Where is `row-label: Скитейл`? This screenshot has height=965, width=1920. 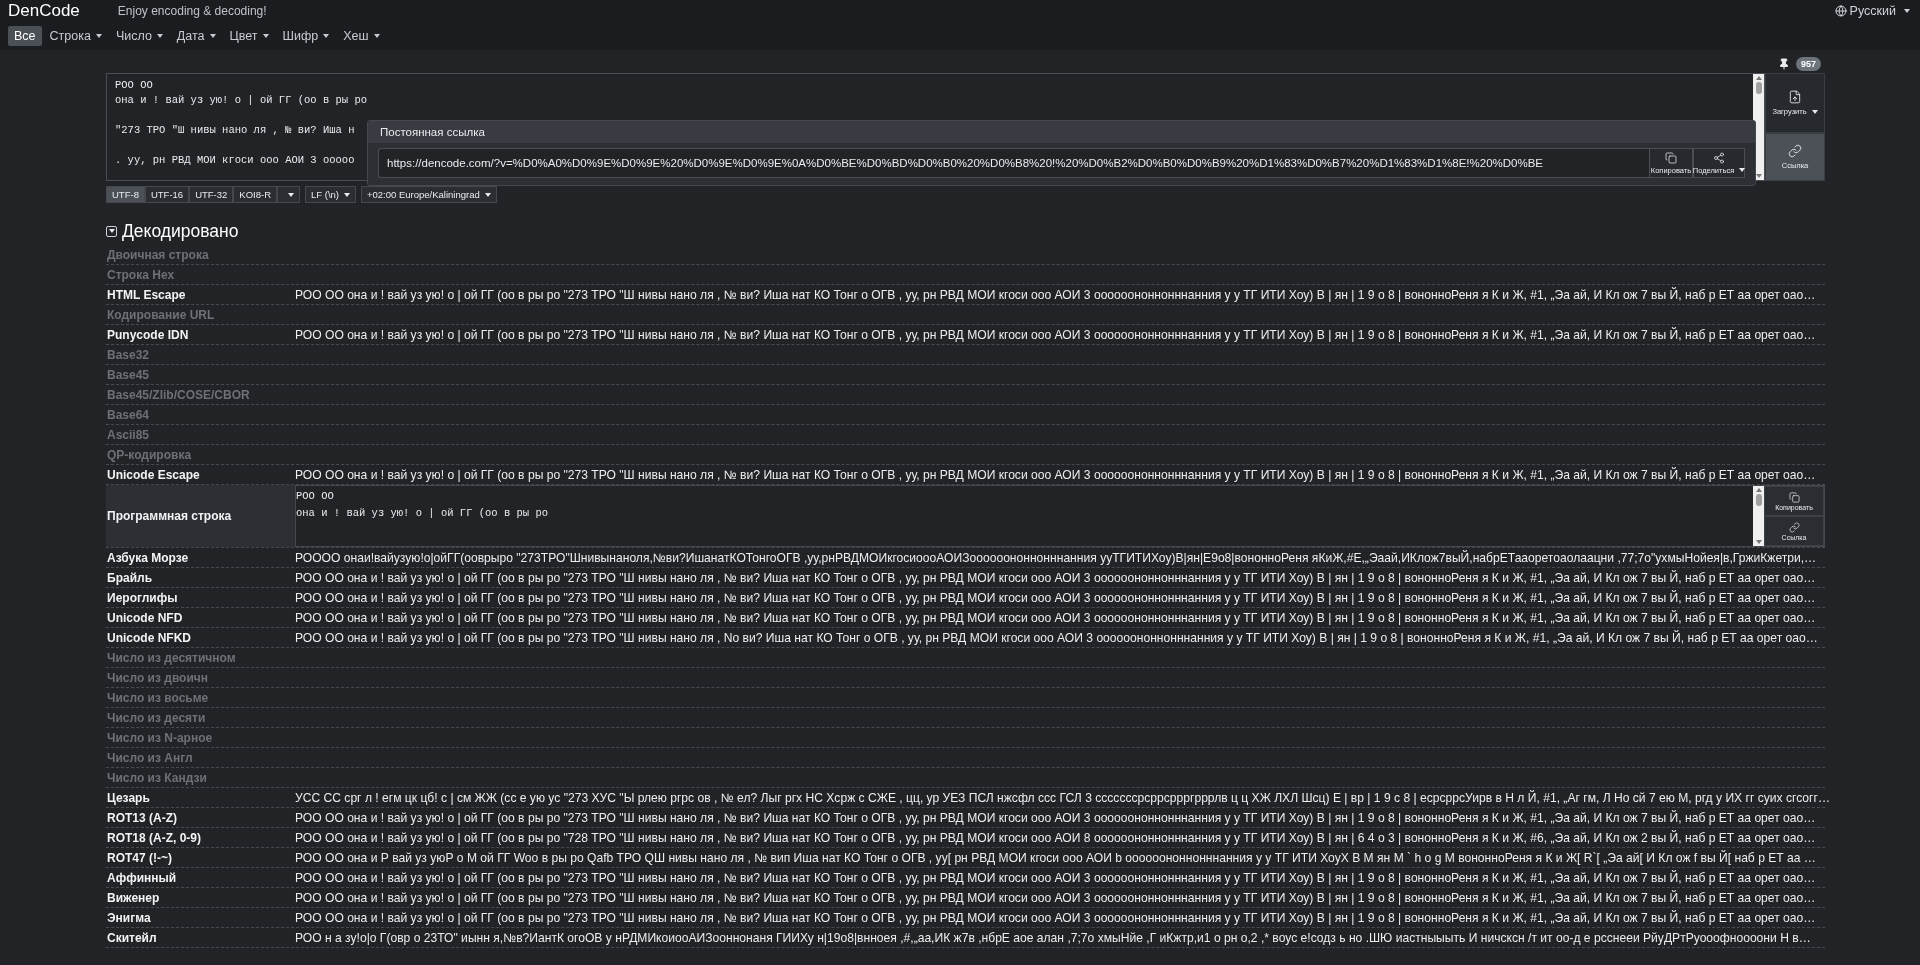
row-label: Скитейл is located at coordinates (132, 938).